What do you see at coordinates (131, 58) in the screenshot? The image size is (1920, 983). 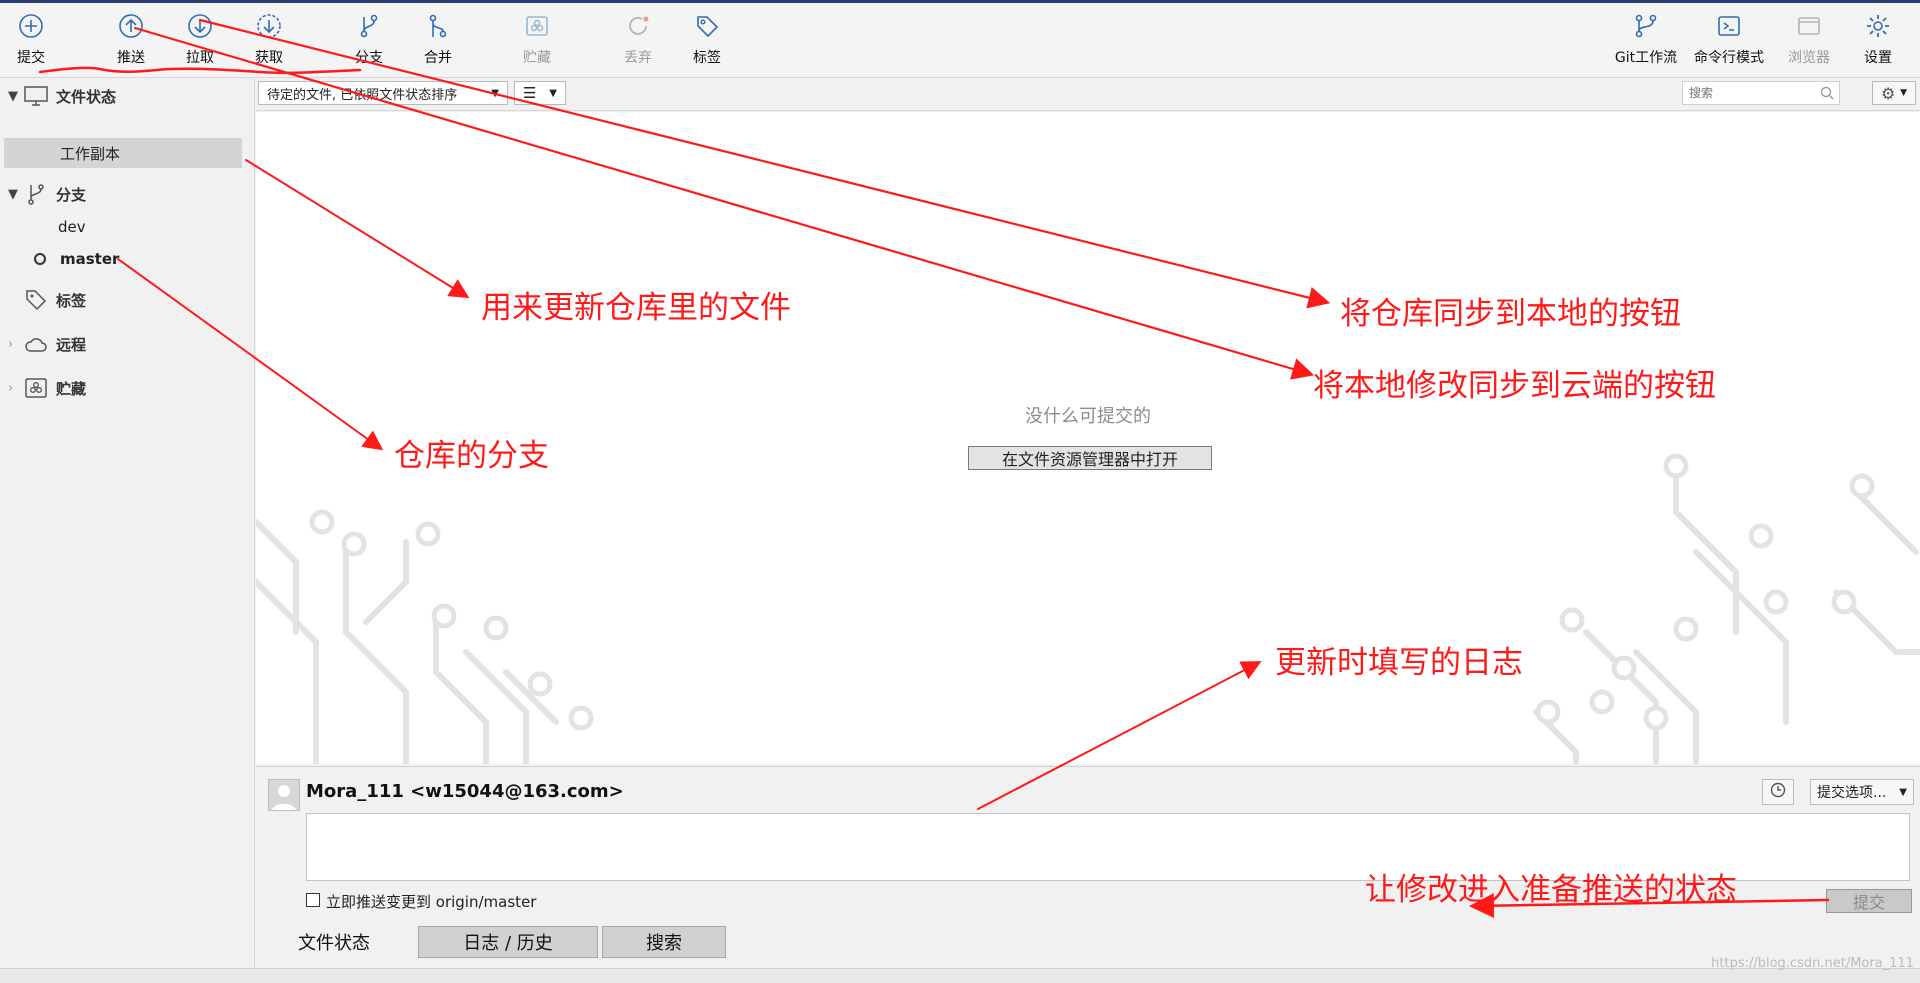 I see `push-label: 推送` at bounding box center [131, 58].